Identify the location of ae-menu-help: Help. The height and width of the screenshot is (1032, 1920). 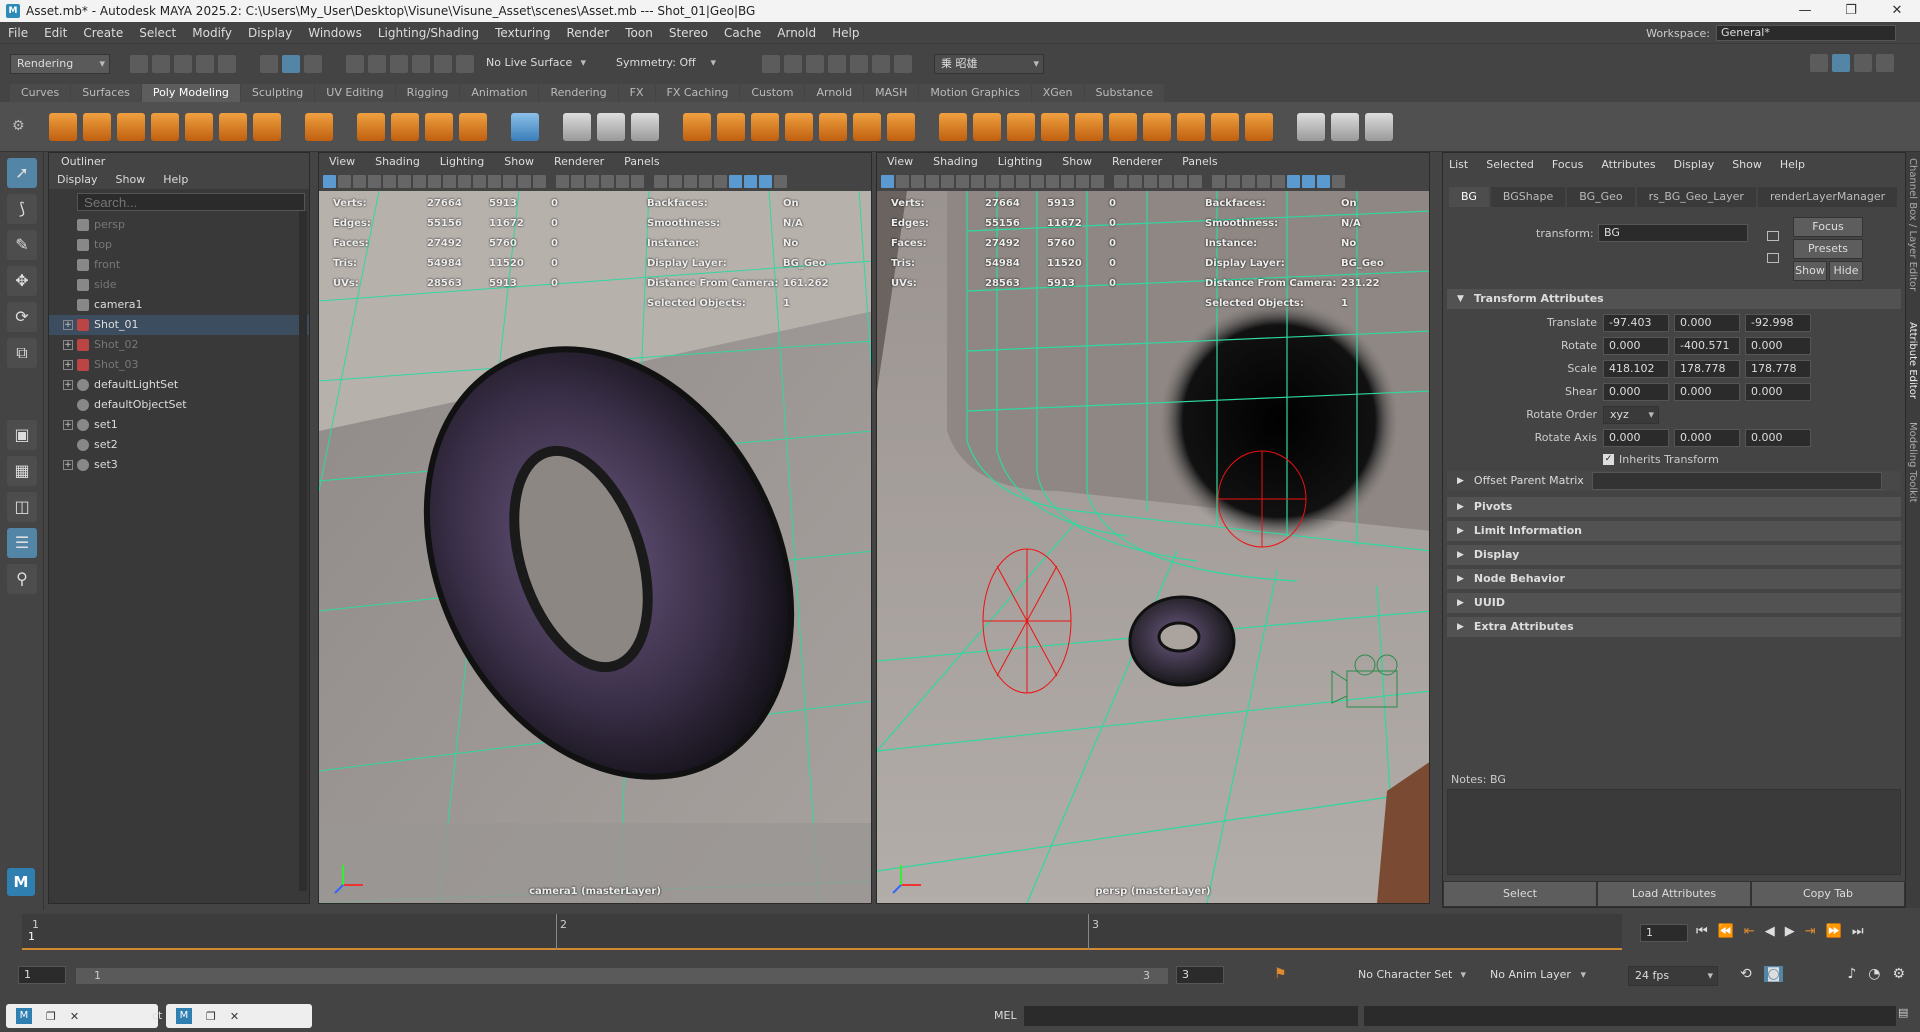
(1792, 165).